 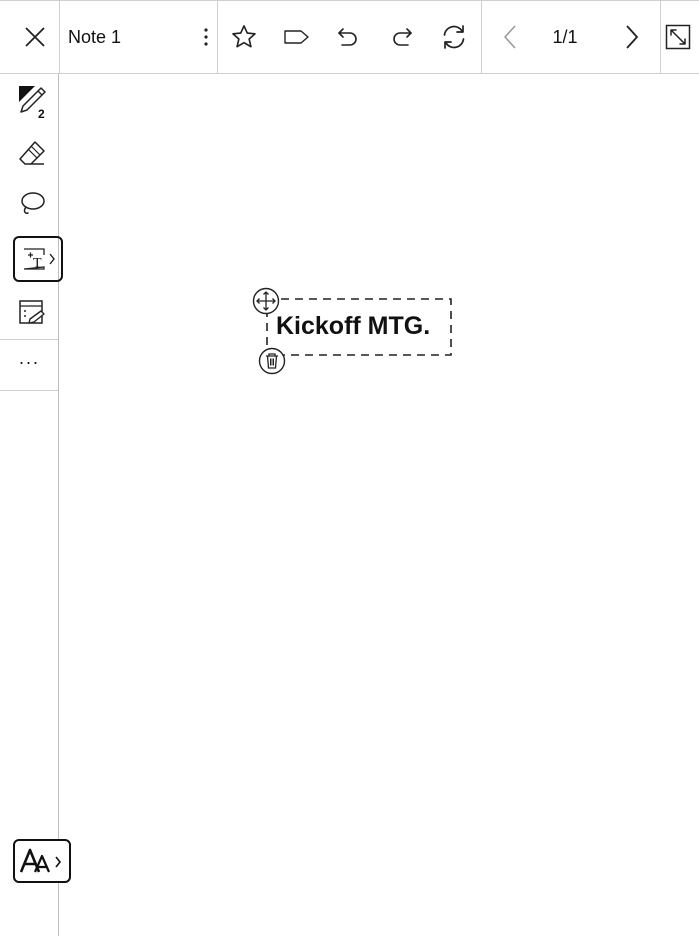 I want to click on expand-button, so click(x=682, y=37).